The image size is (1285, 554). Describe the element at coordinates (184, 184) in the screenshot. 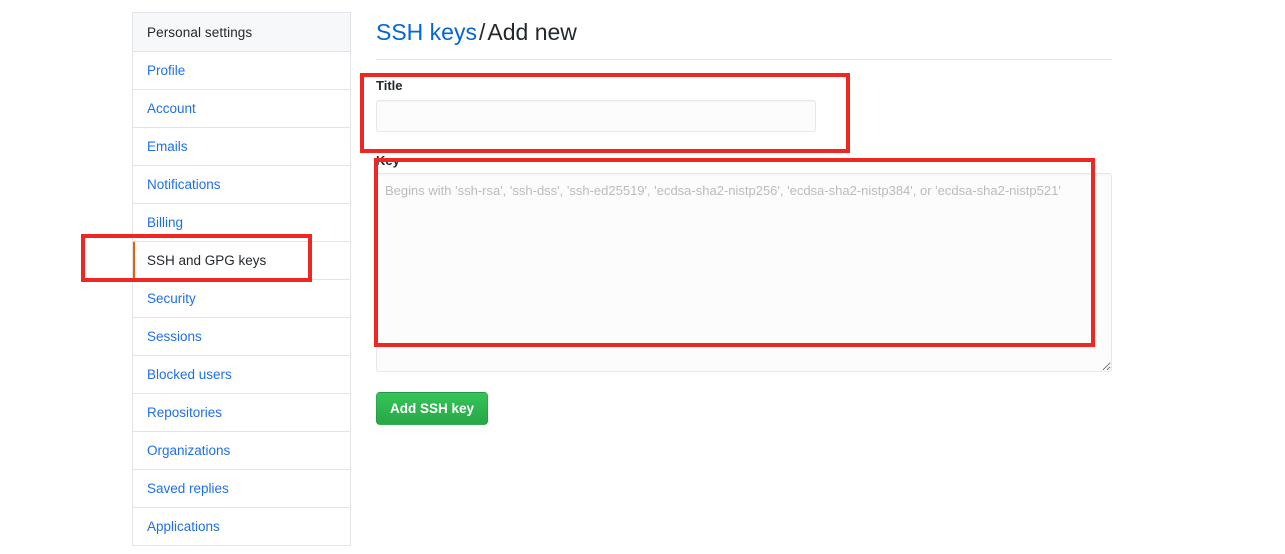

I see `sidebar-item-label: Notifications` at that location.